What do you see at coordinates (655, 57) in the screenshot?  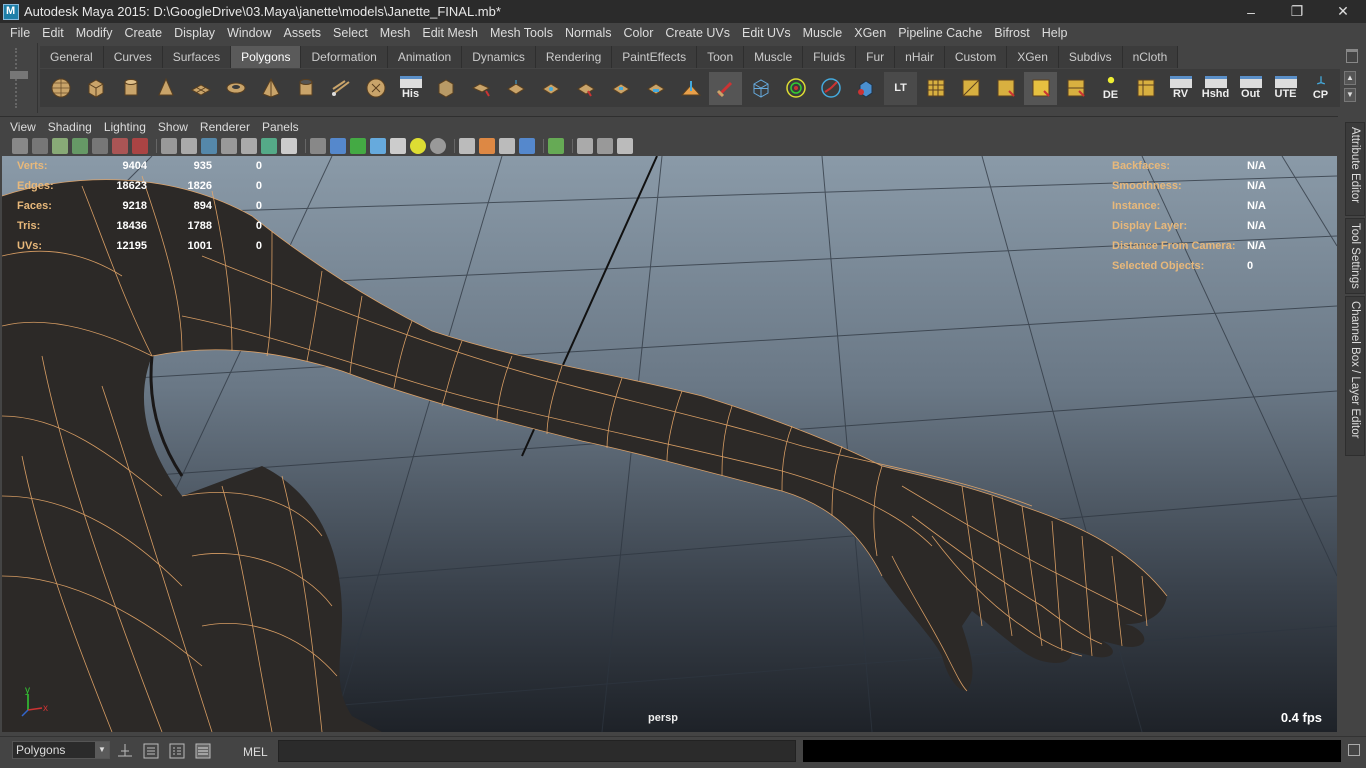 I see `shelf-tab-painteffects: PaintEffects` at bounding box center [655, 57].